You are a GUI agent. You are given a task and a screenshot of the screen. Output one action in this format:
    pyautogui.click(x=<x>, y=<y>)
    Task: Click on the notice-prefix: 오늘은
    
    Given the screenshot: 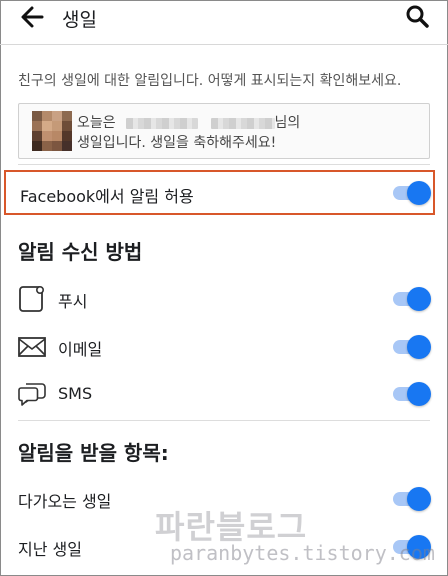 What is the action you would take?
    pyautogui.click(x=96, y=123)
    